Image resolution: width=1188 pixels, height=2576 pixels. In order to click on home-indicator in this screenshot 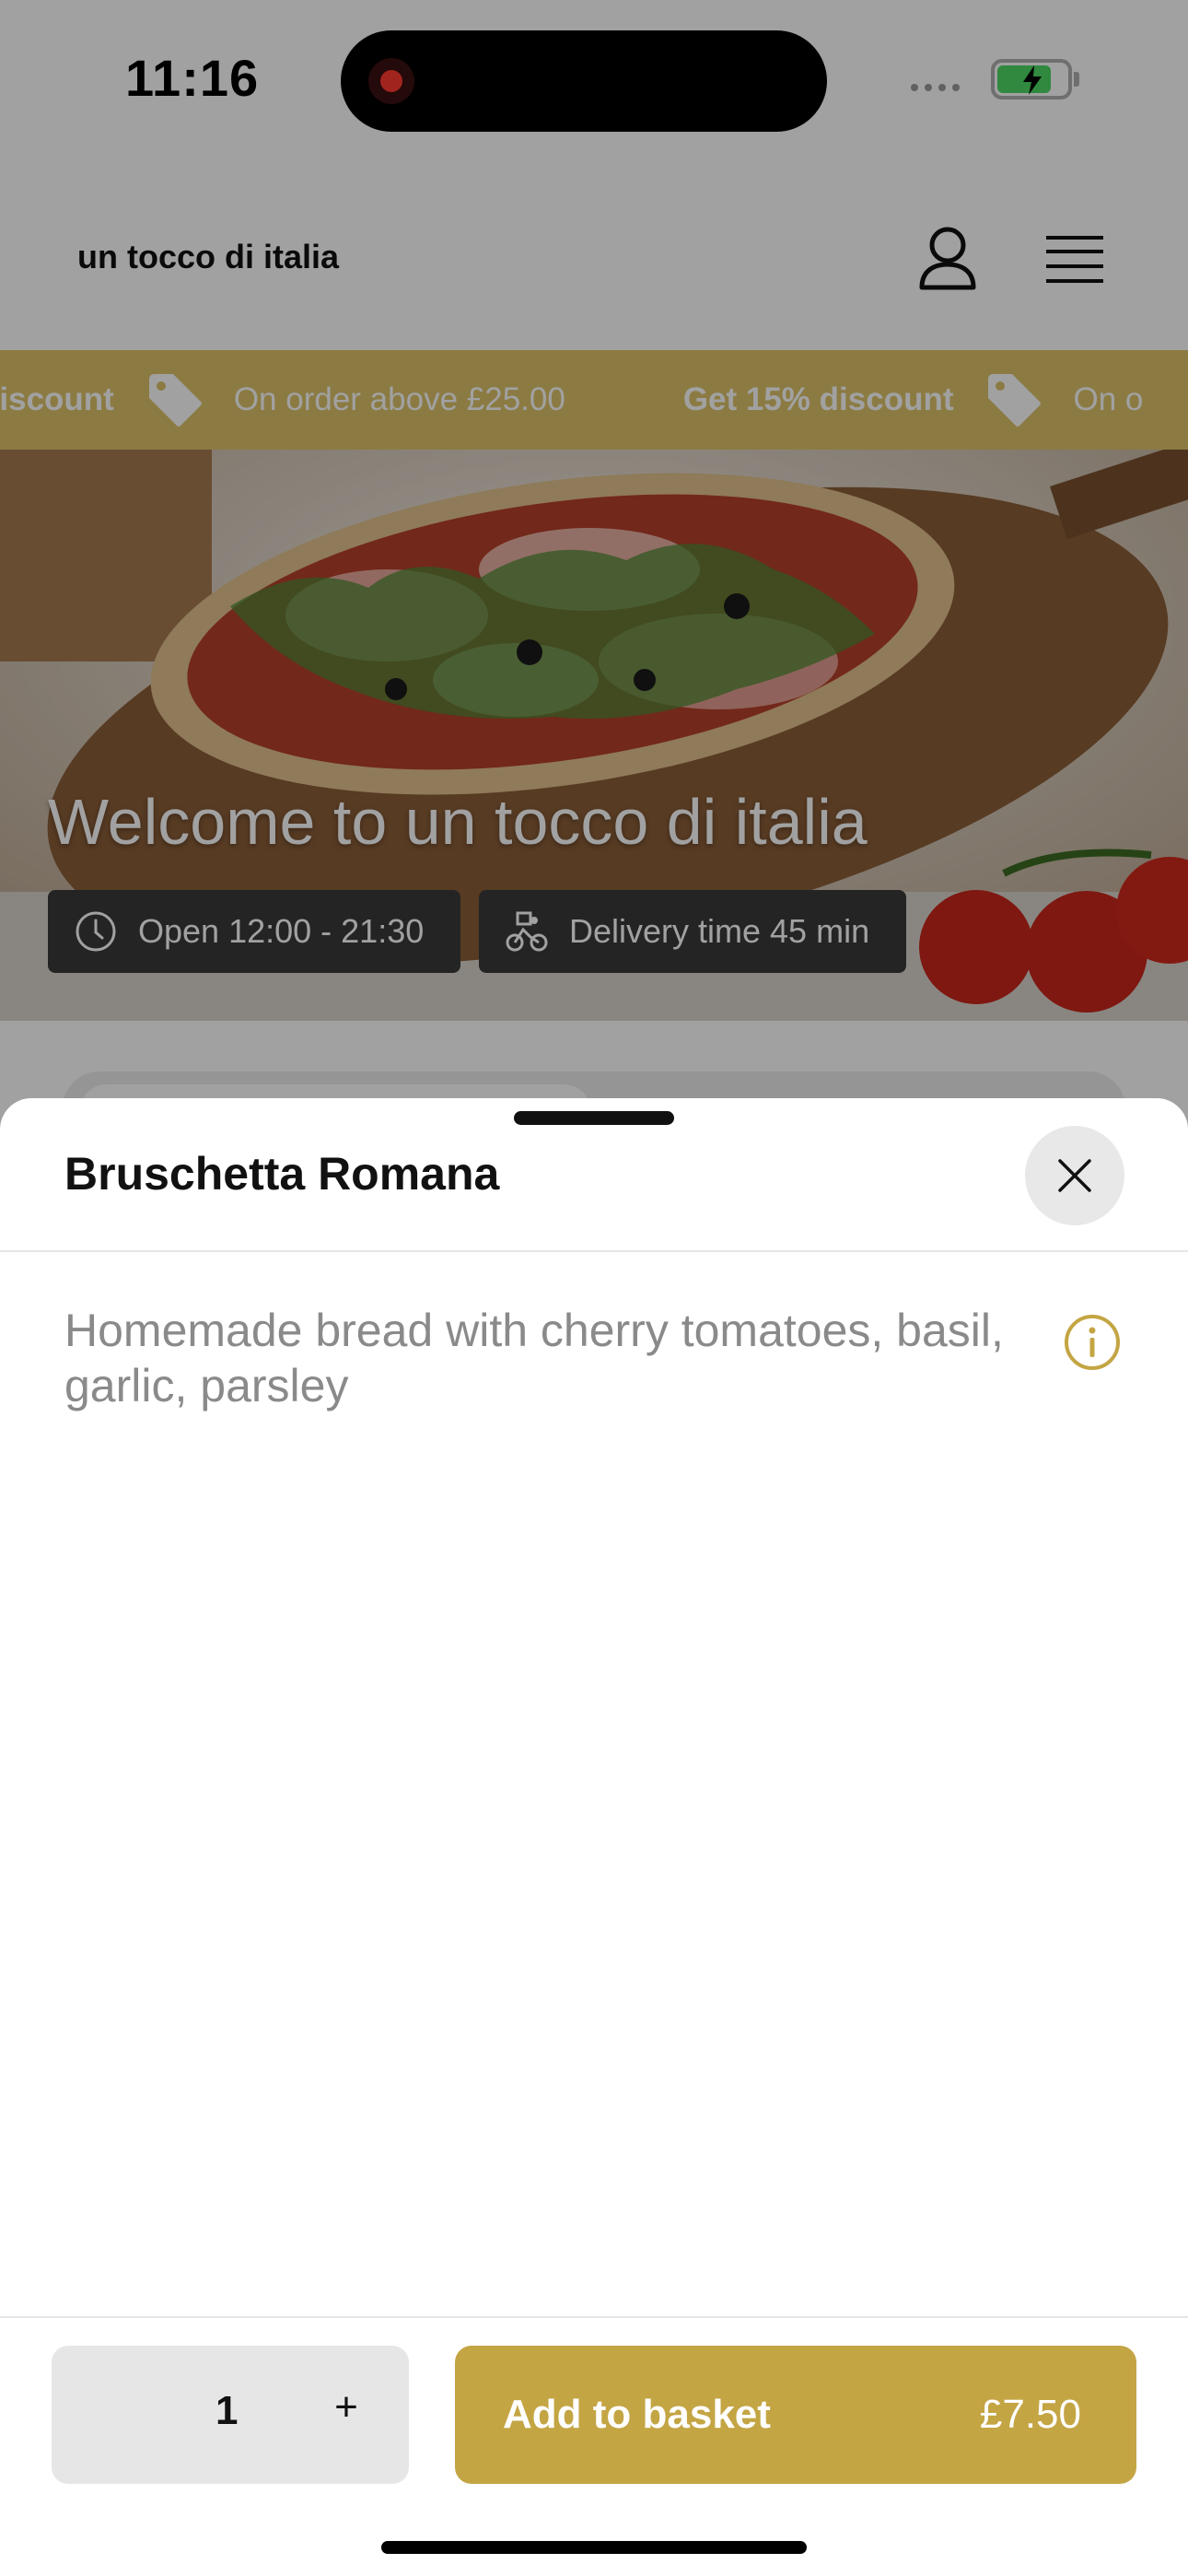, I will do `click(594, 2547)`.